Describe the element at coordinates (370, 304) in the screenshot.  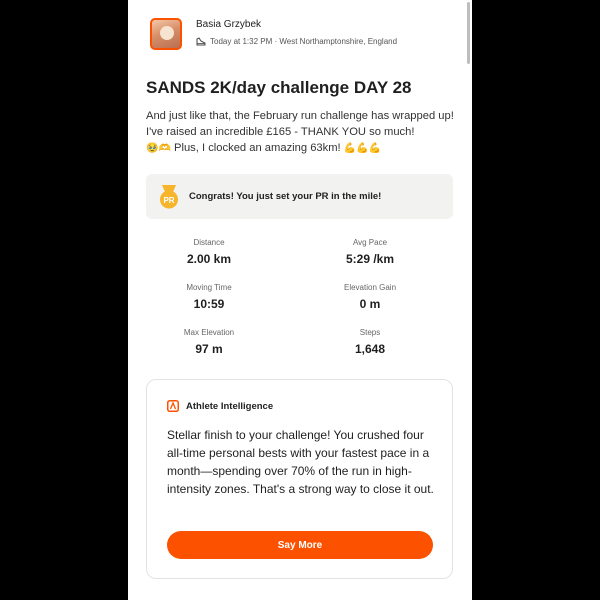
I see `stat-value: 0 m` at that location.